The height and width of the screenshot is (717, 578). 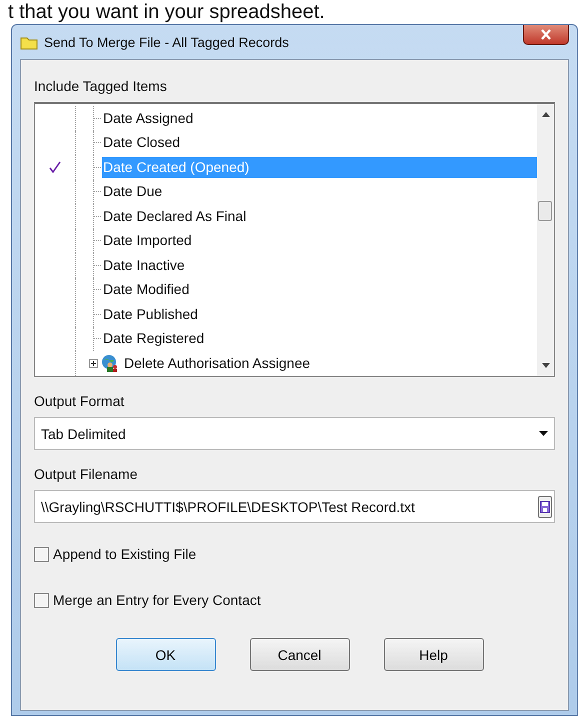 What do you see at coordinates (166, 654) in the screenshot?
I see `dialog-button: OK` at bounding box center [166, 654].